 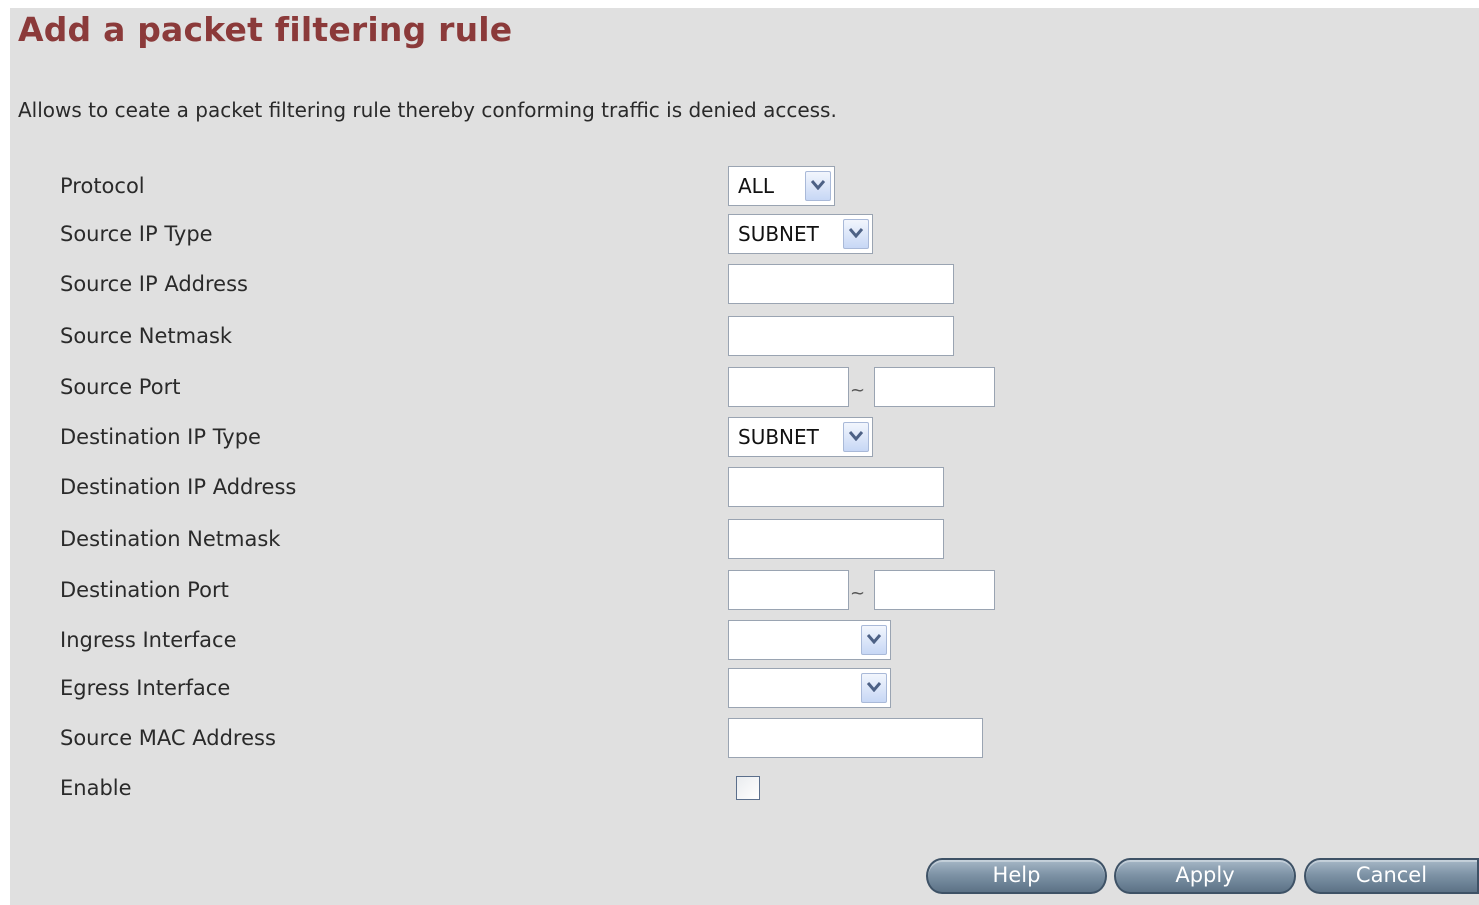 I want to click on protocol-select: ALL, so click(x=781, y=186).